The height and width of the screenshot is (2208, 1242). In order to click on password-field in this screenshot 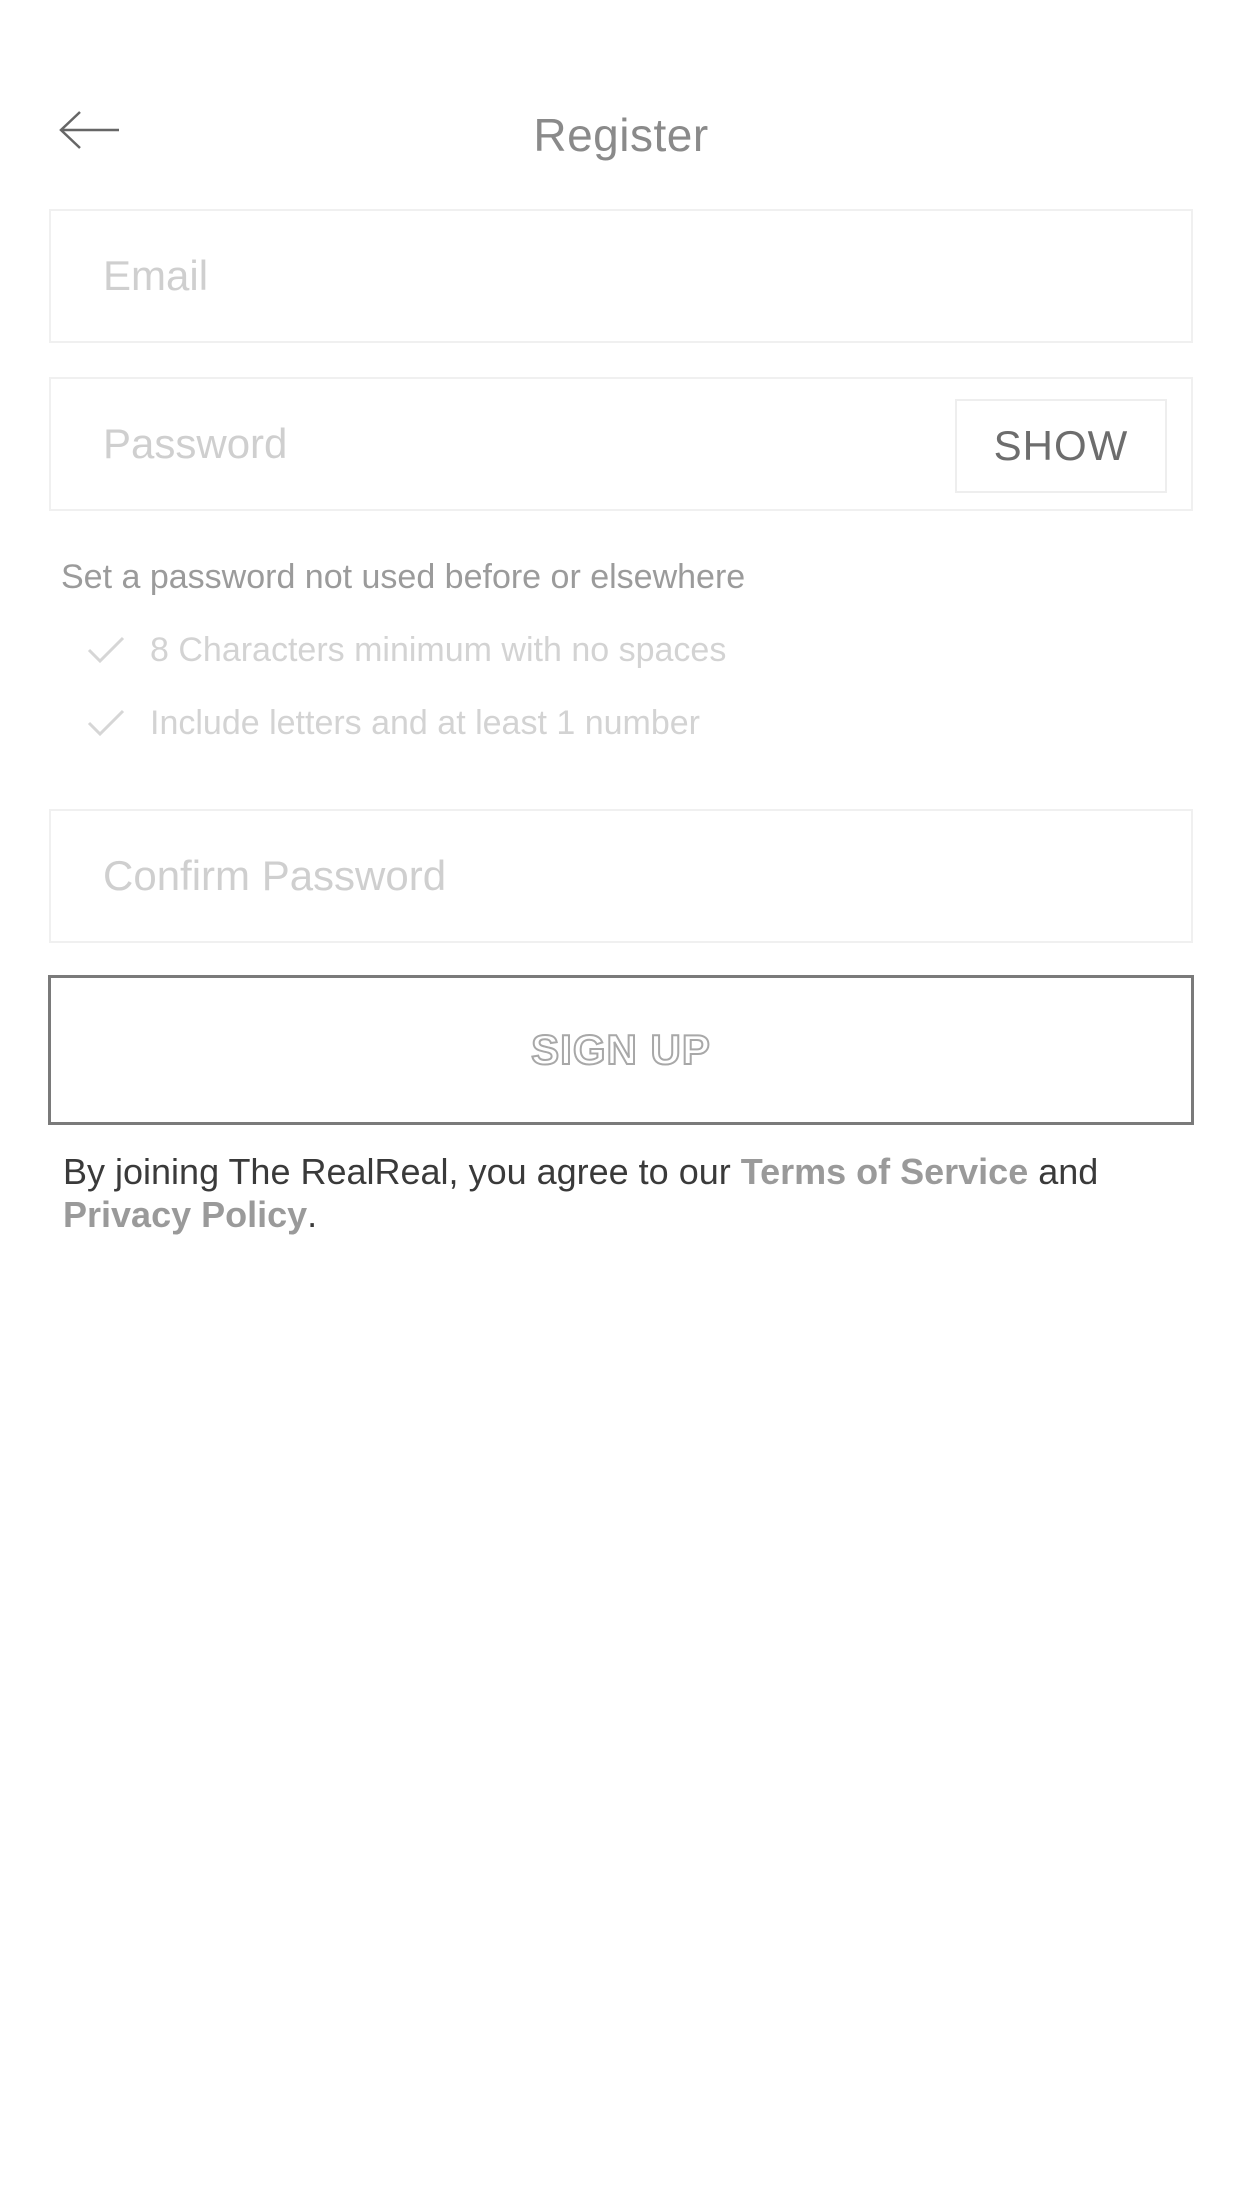, I will do `click(533, 444)`.